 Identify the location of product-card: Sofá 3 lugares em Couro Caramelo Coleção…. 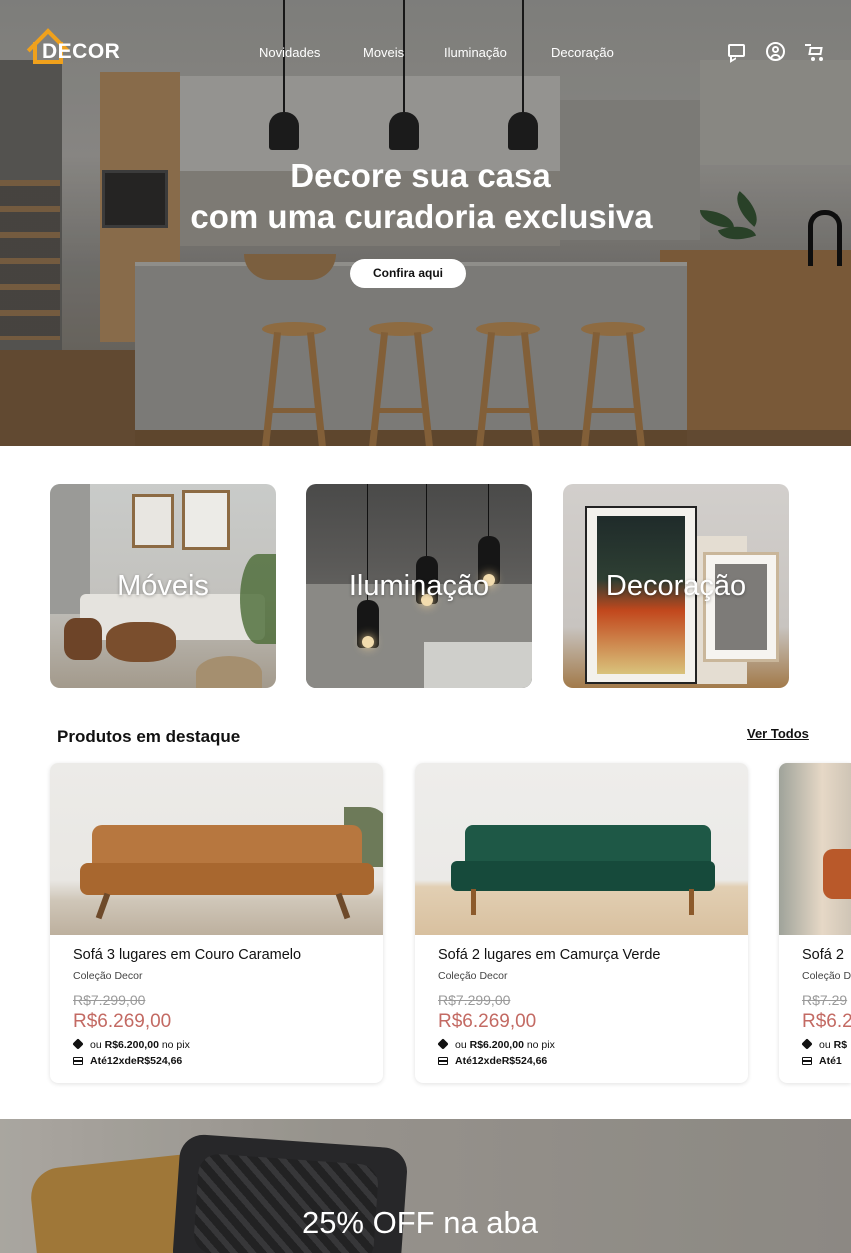
(216, 923).